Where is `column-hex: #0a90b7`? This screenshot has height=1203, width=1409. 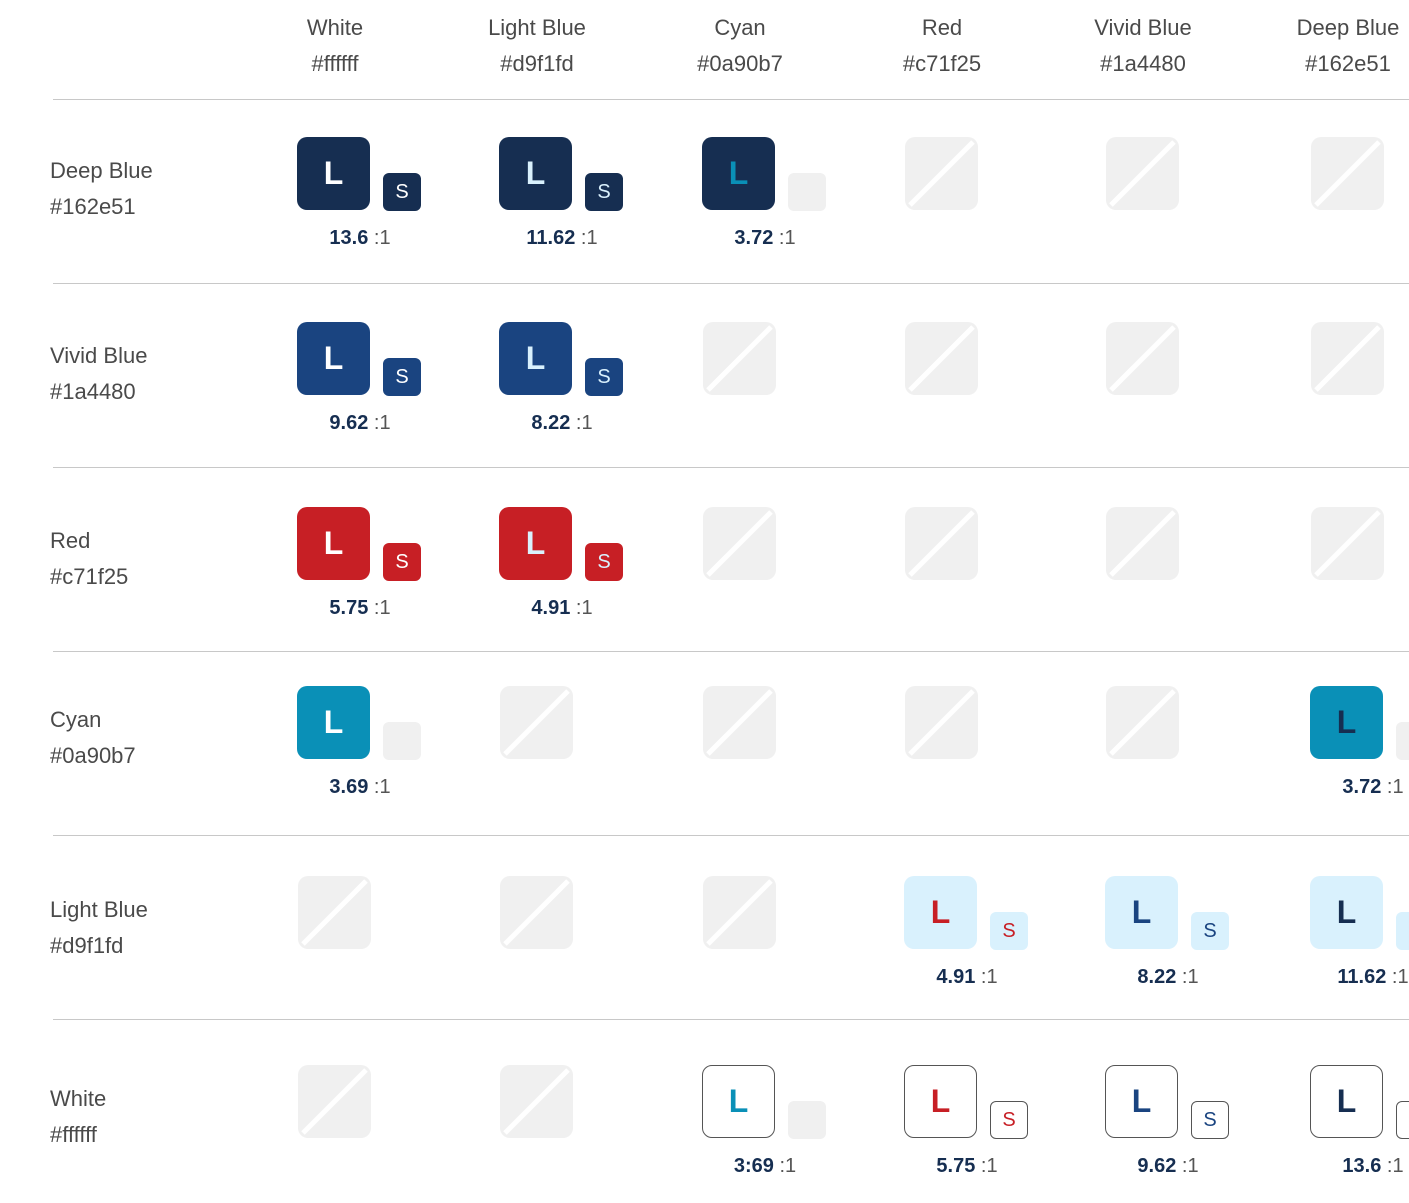
column-hex: #0a90b7 is located at coordinates (740, 63).